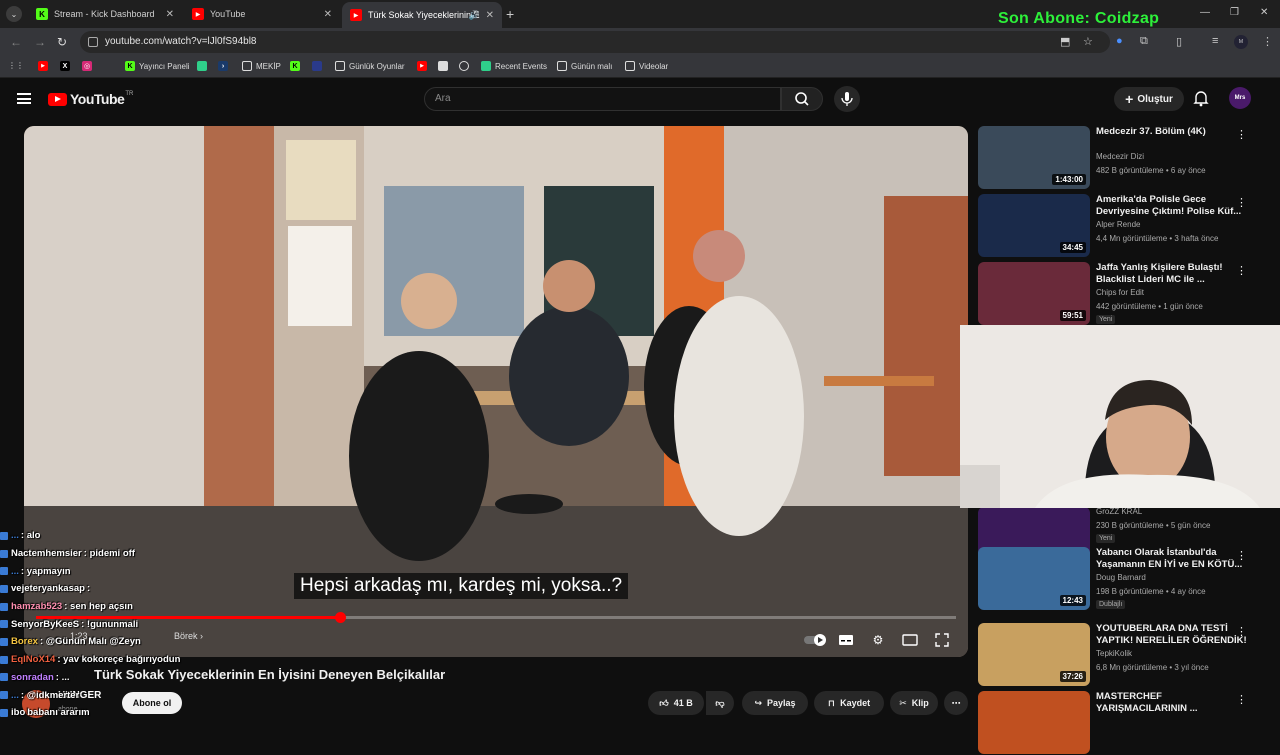  What do you see at coordinates (16, 42) in the screenshot?
I see `back-icon: ←` at bounding box center [16, 42].